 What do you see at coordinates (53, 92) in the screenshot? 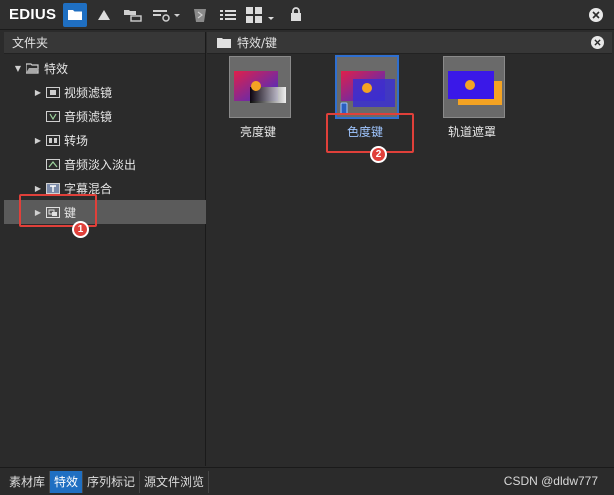
I see `film-folder-icon` at bounding box center [53, 92].